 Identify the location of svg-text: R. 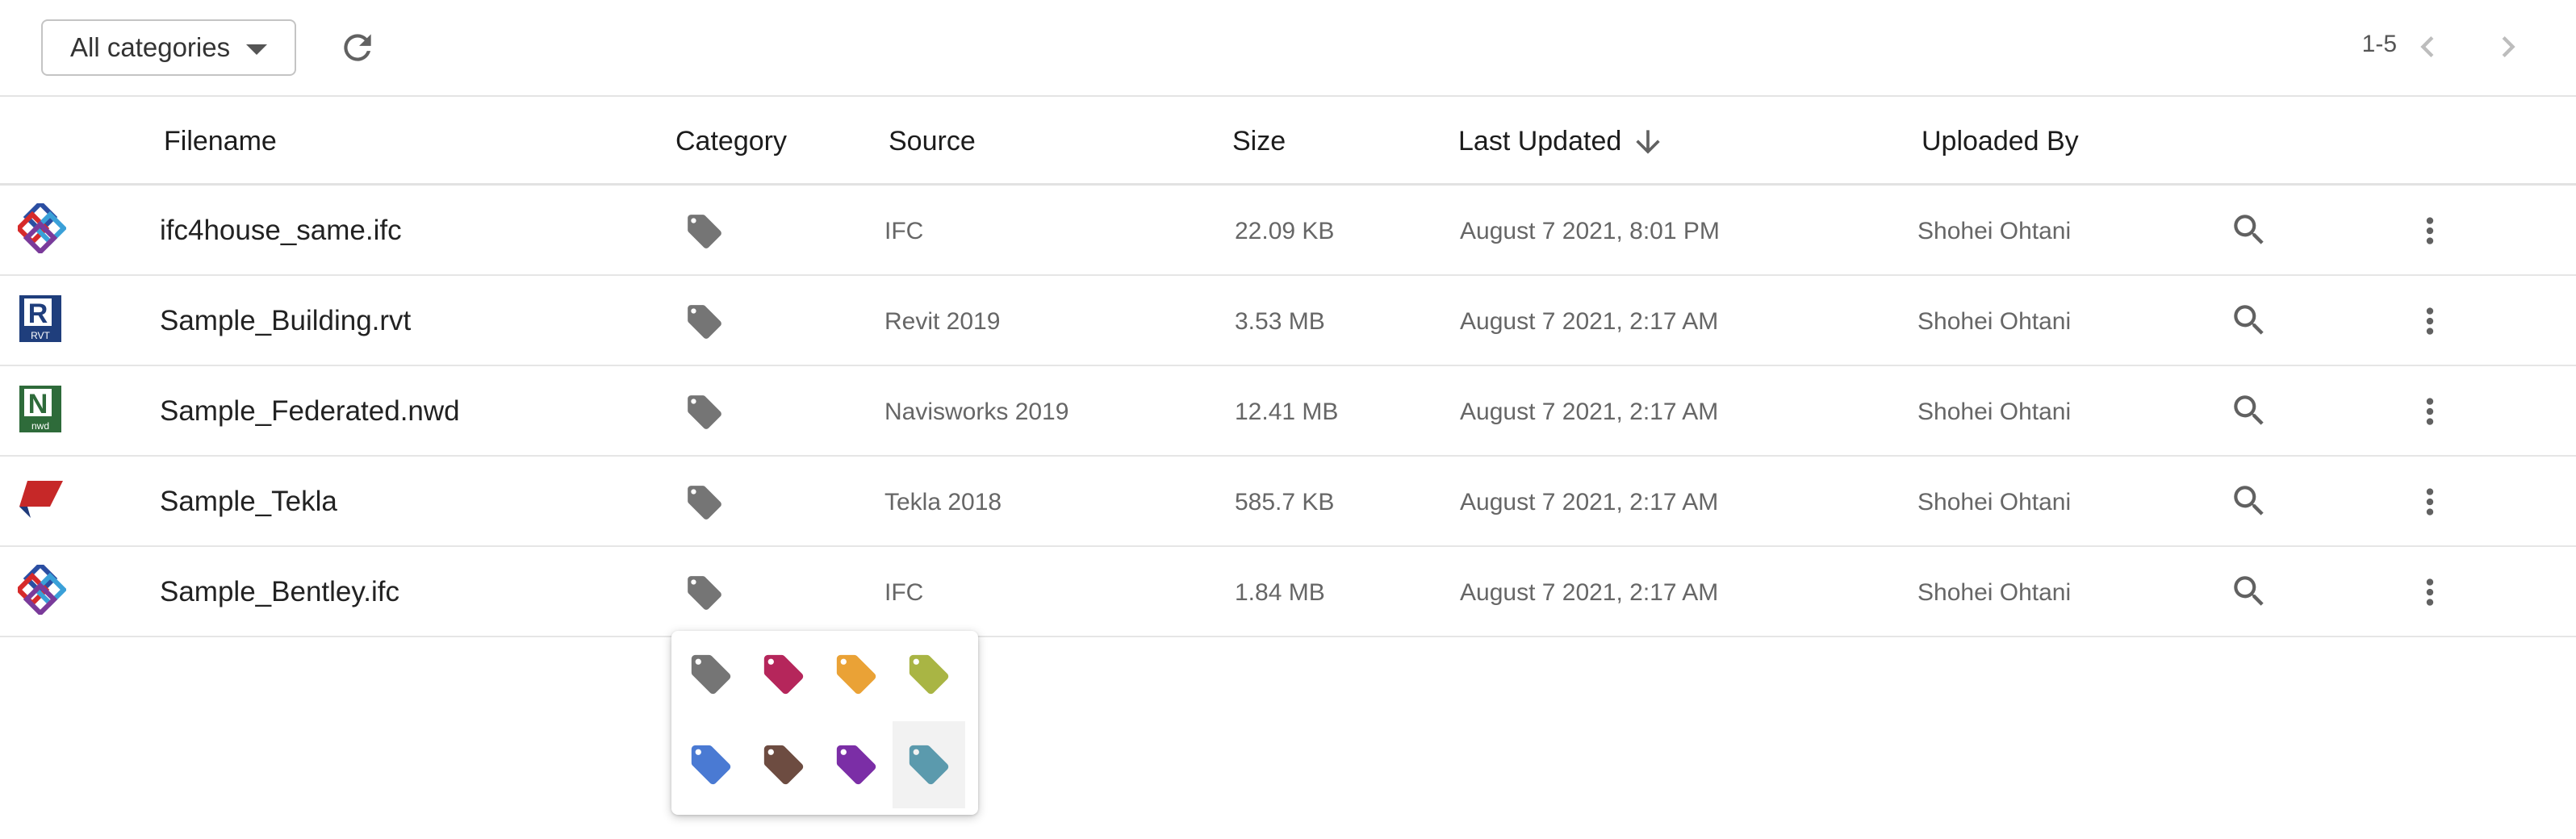
(38, 313).